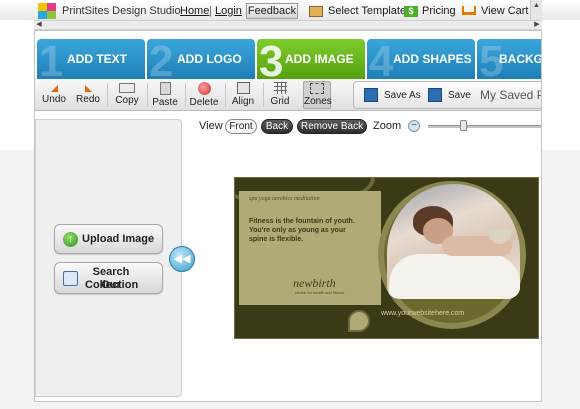 The image size is (580, 409). I want to click on paste-label: Paste, so click(165, 102).